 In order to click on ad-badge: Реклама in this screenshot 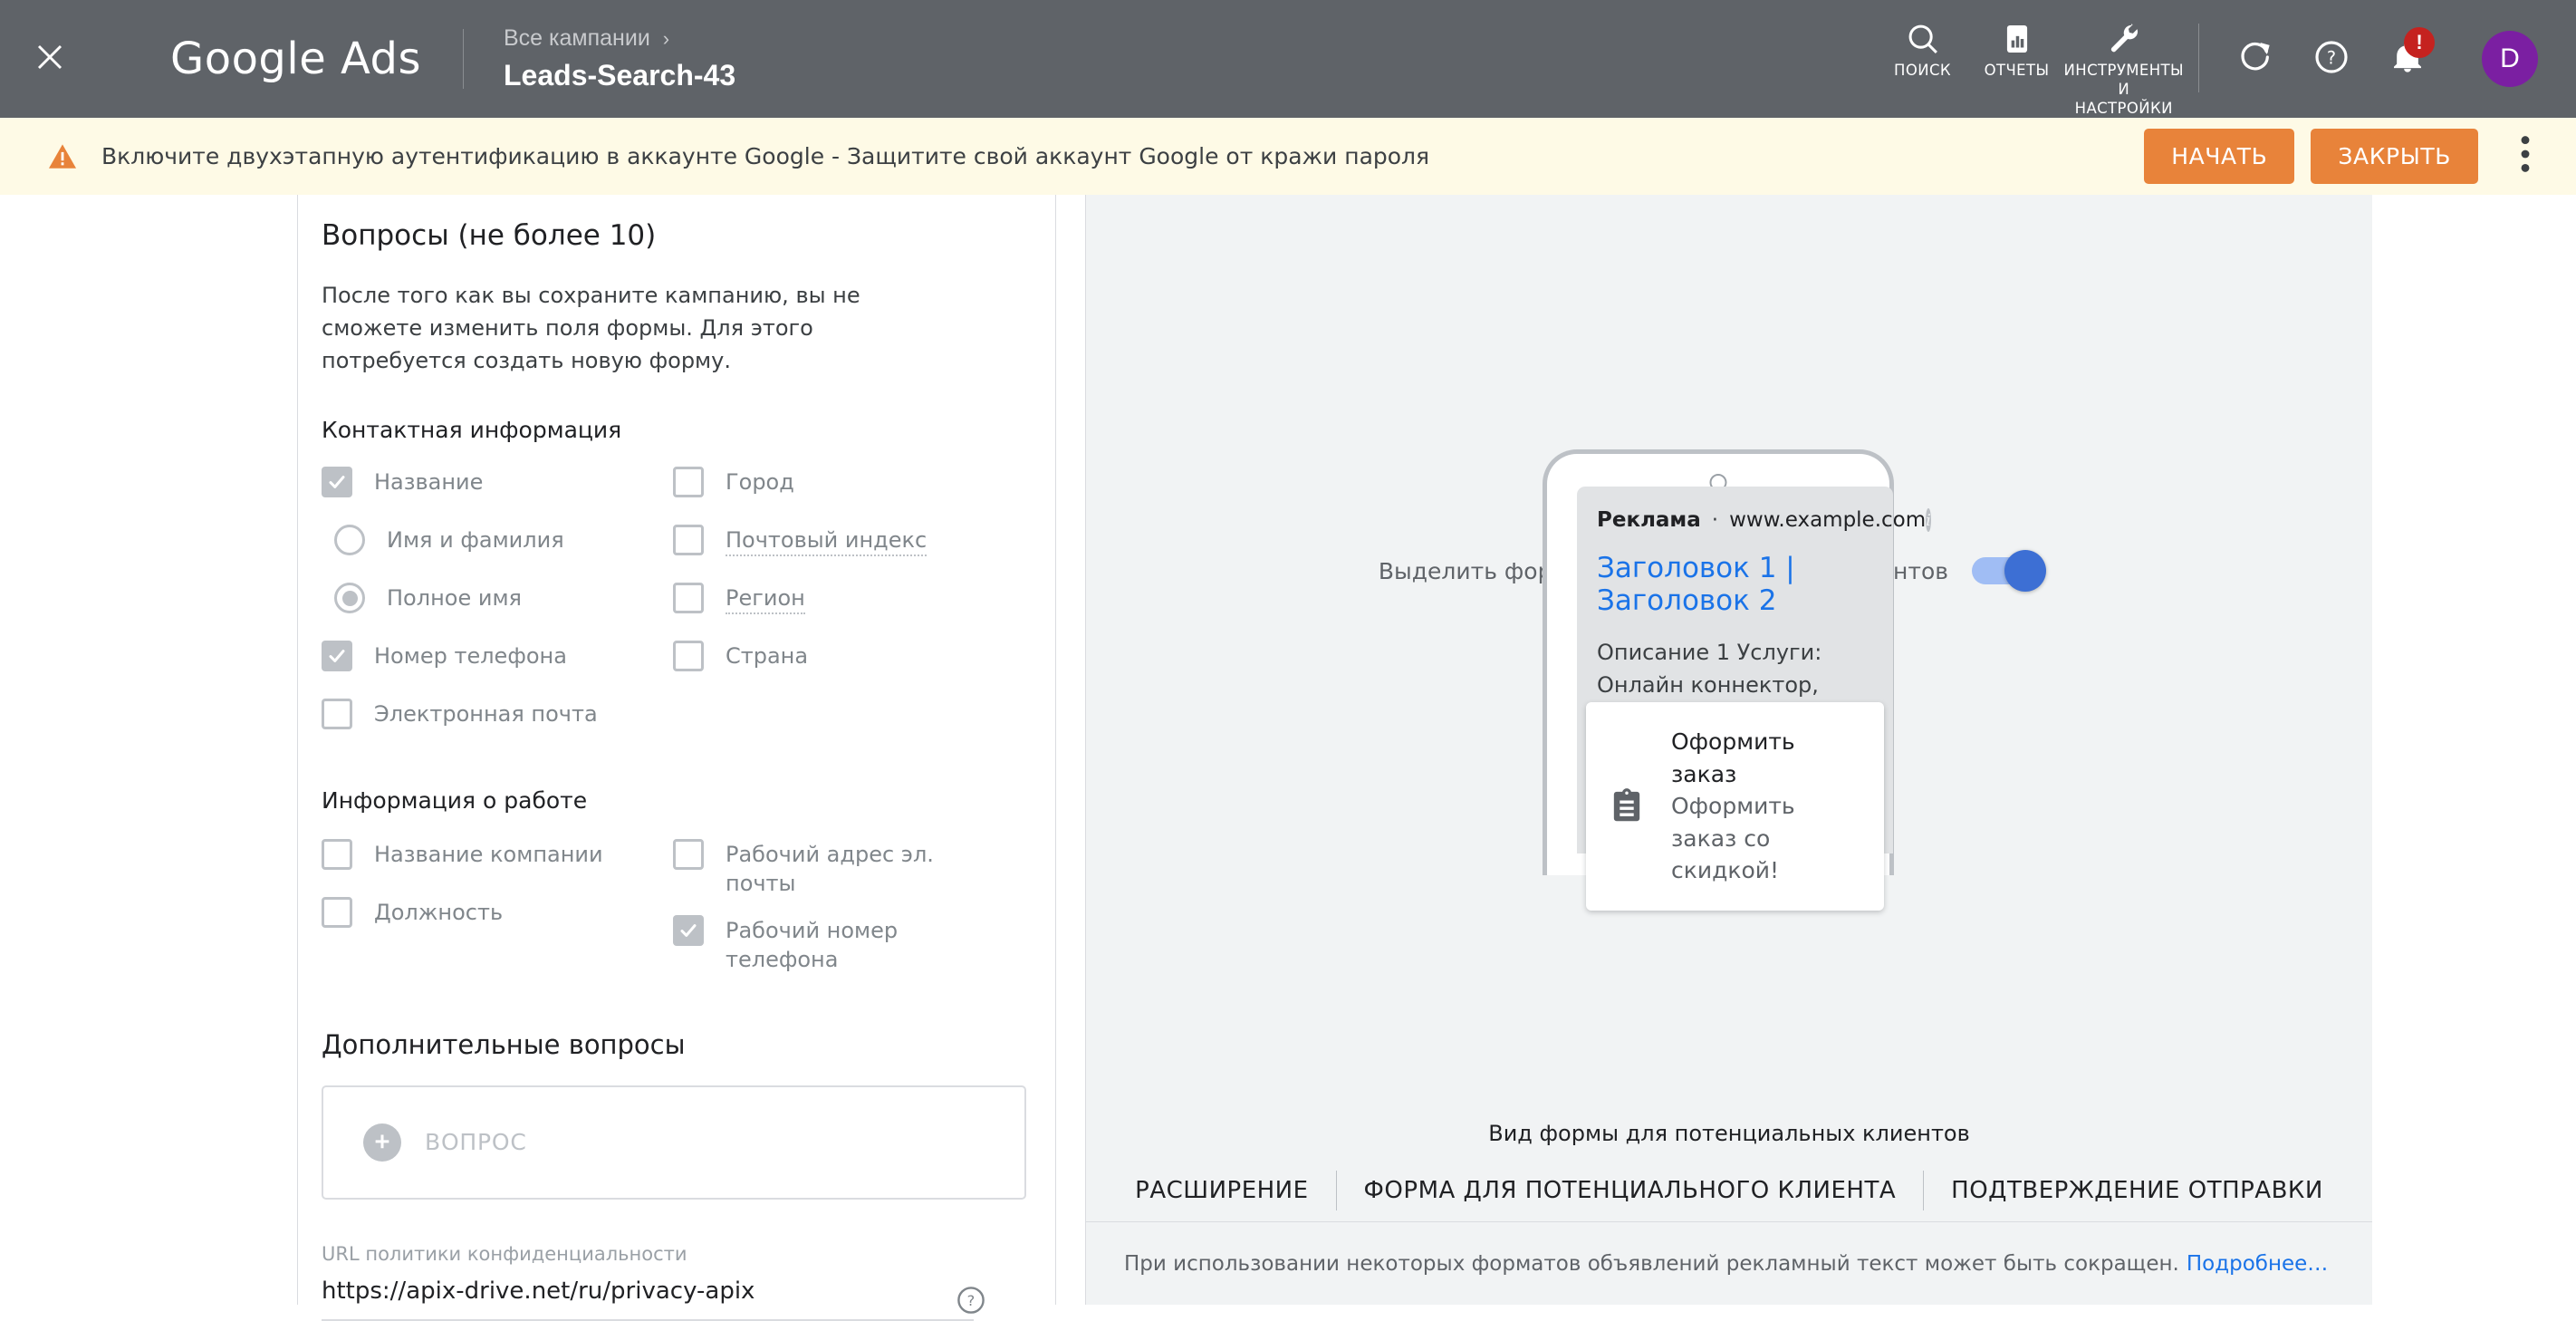, I will do `click(1649, 520)`.